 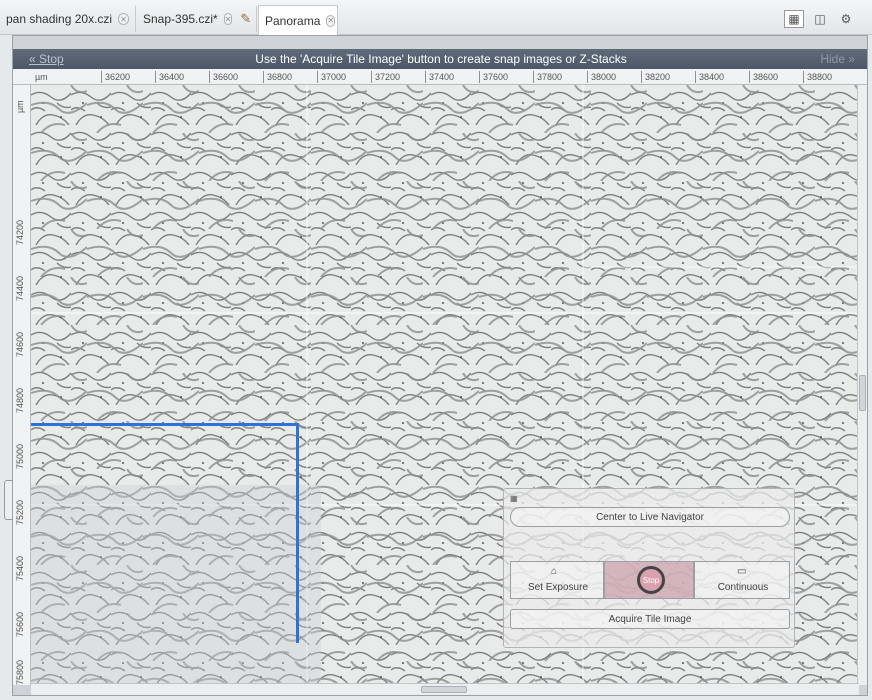 What do you see at coordinates (20, 232) in the screenshot?
I see `ruler-tick: 74200` at bounding box center [20, 232].